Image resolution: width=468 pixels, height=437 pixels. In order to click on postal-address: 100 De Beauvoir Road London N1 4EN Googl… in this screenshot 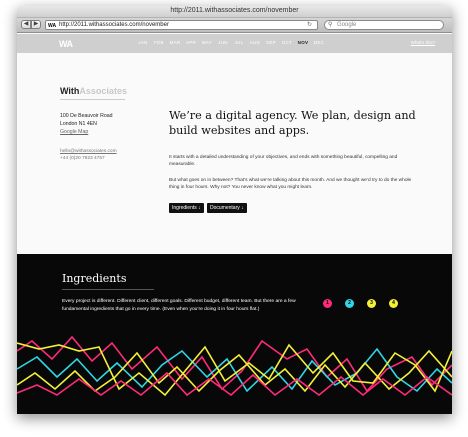, I will do `click(86, 124)`.